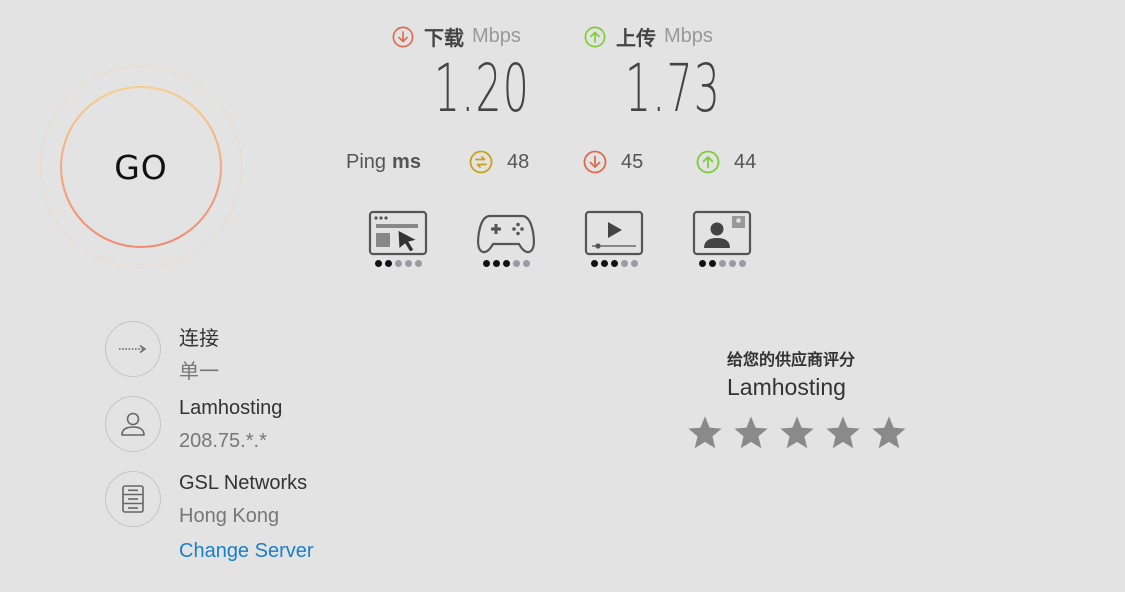 This screenshot has height=592, width=1125. I want to click on ping-download: 45, so click(613, 162).